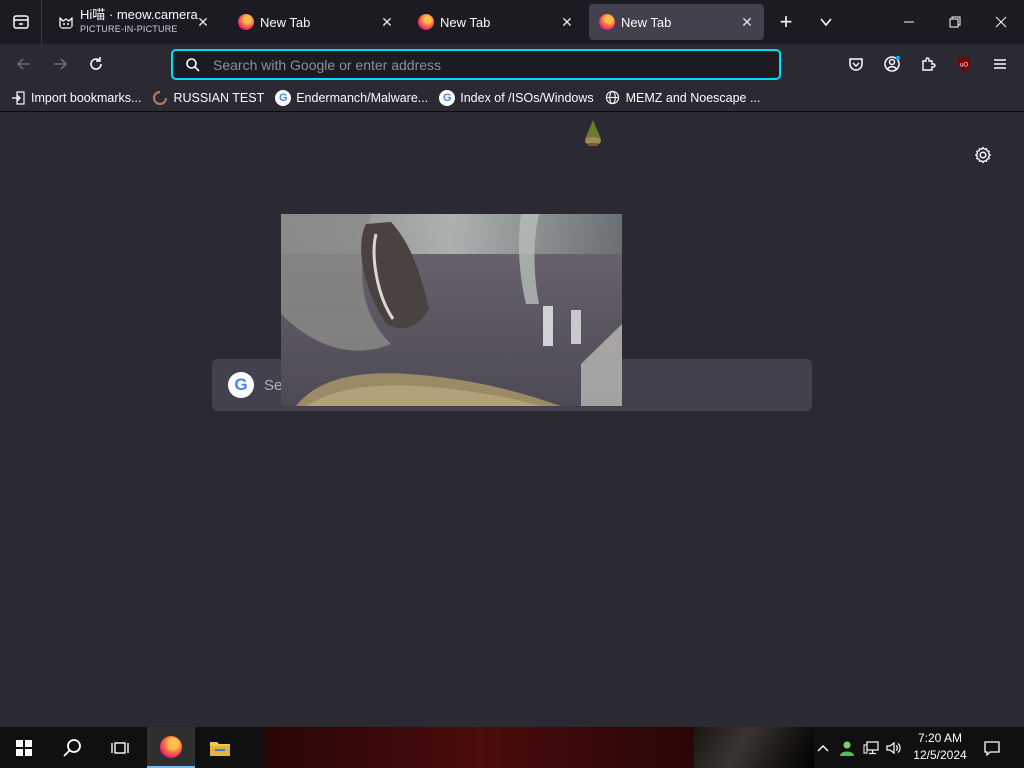 The height and width of the screenshot is (768, 1024). What do you see at coordinates (160, 98) in the screenshot?
I see `site-icon` at bounding box center [160, 98].